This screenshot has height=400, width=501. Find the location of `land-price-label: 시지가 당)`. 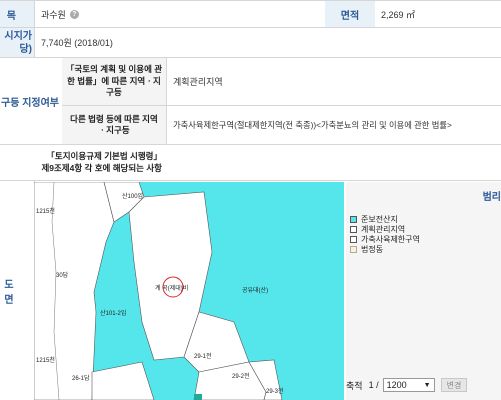

land-price-label: 시지가 당) is located at coordinates (17, 42).